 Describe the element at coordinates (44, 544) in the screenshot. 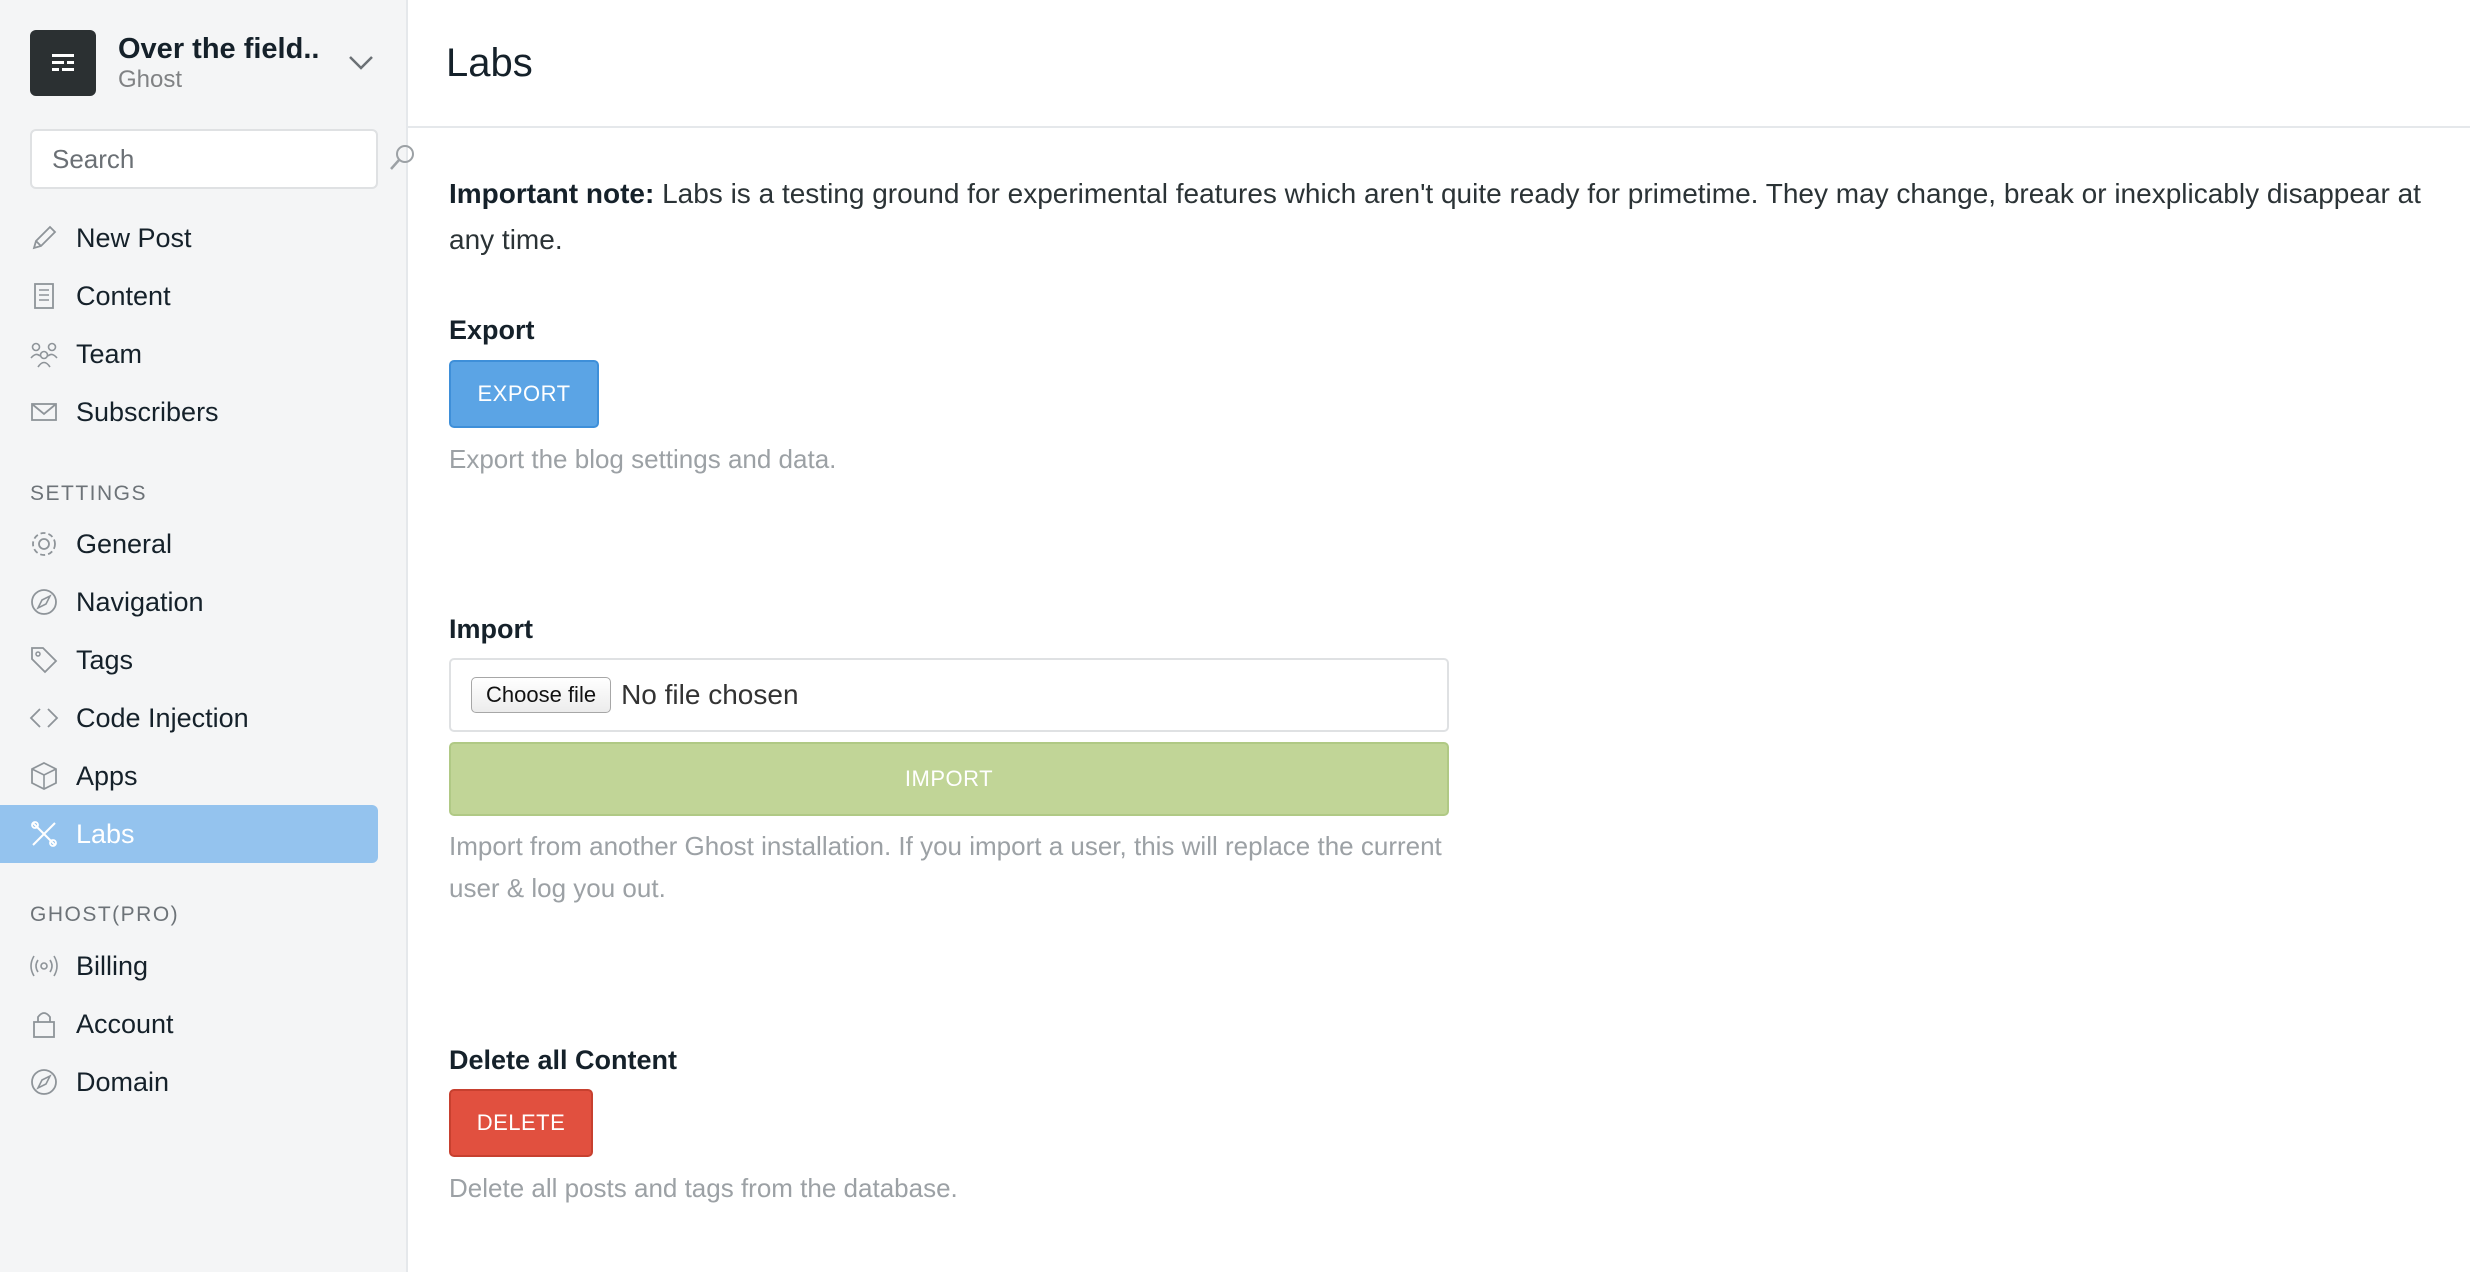

I see `gear-icon` at that location.